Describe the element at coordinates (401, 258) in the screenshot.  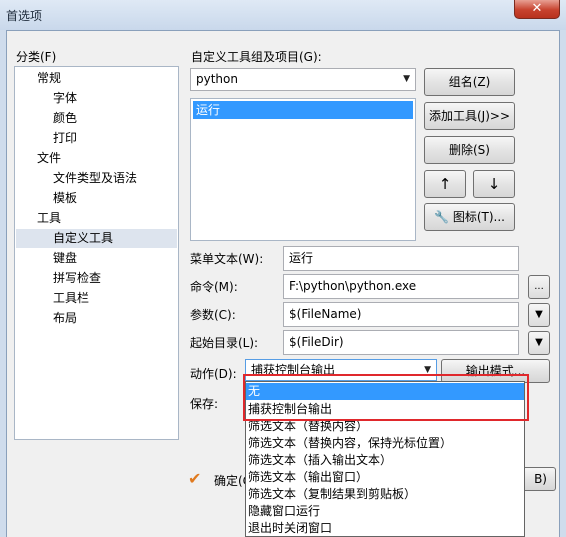
I see `menu-text-input: 运行` at that location.